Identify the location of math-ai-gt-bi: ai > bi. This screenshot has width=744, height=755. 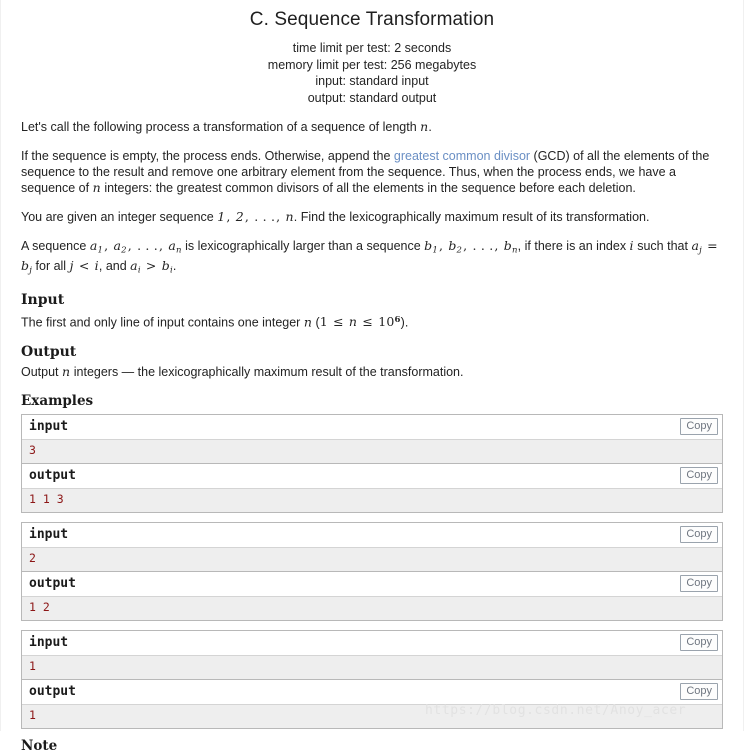
(151, 267).